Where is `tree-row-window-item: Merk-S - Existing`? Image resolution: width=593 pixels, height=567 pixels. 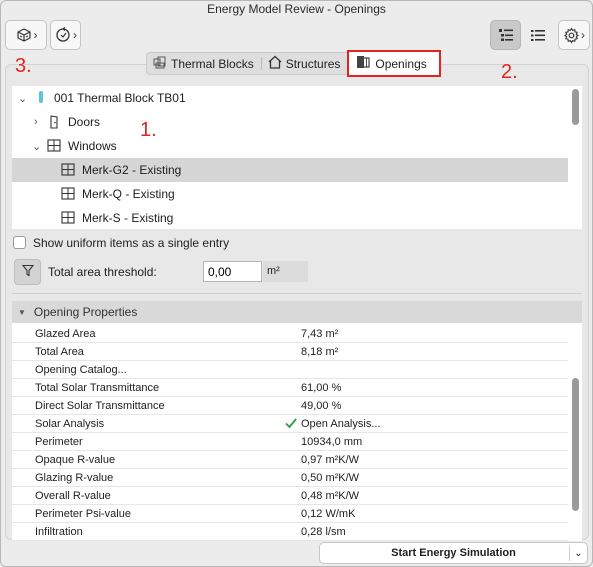 tree-row-window-item: Merk-S - Existing is located at coordinates (290, 217).